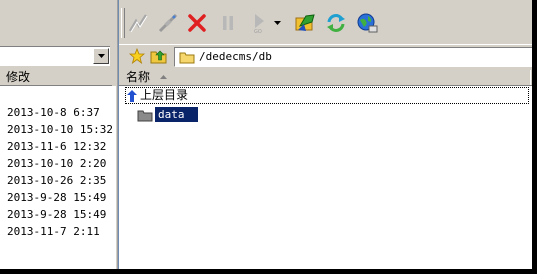 This screenshot has height=274, width=537. Describe the element at coordinates (132, 95) in the screenshot. I see `arrow-up-icon` at that location.